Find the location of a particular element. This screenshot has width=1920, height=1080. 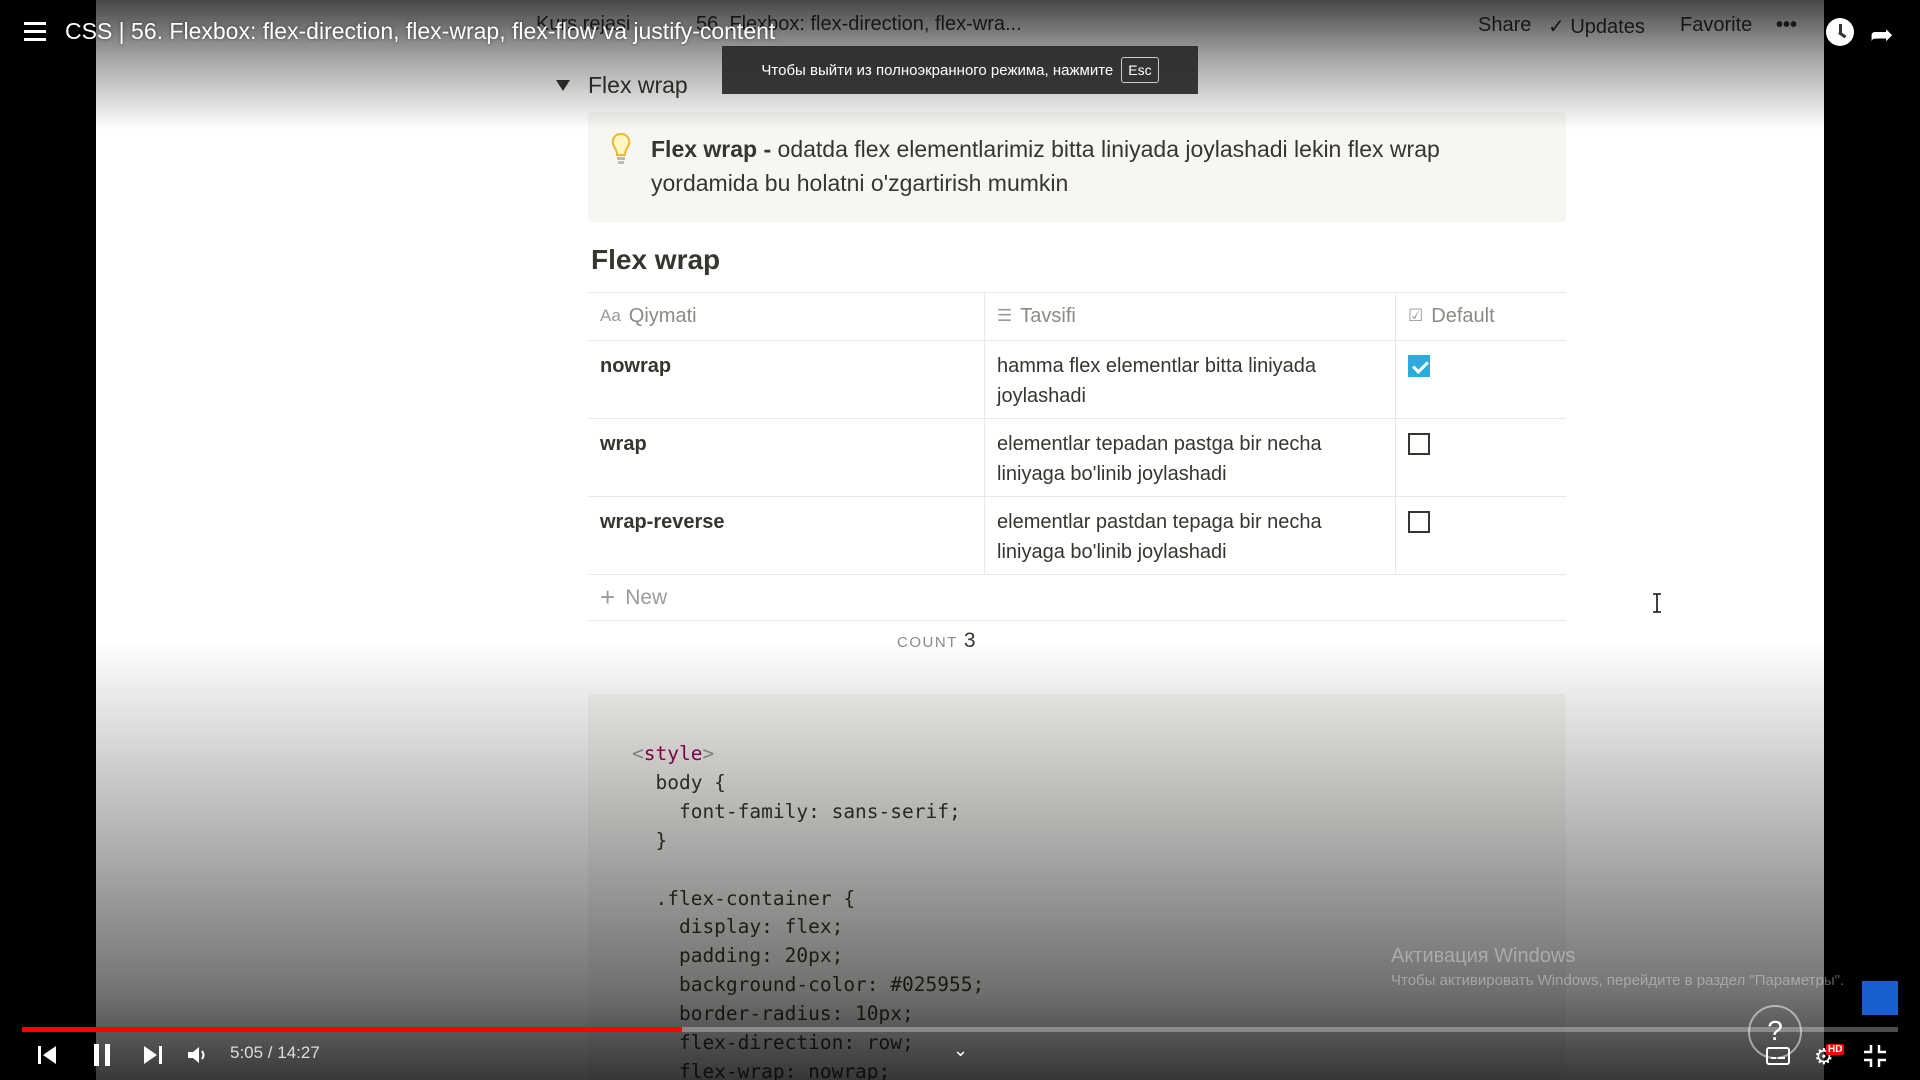

count-label: COUNT is located at coordinates (927, 642).